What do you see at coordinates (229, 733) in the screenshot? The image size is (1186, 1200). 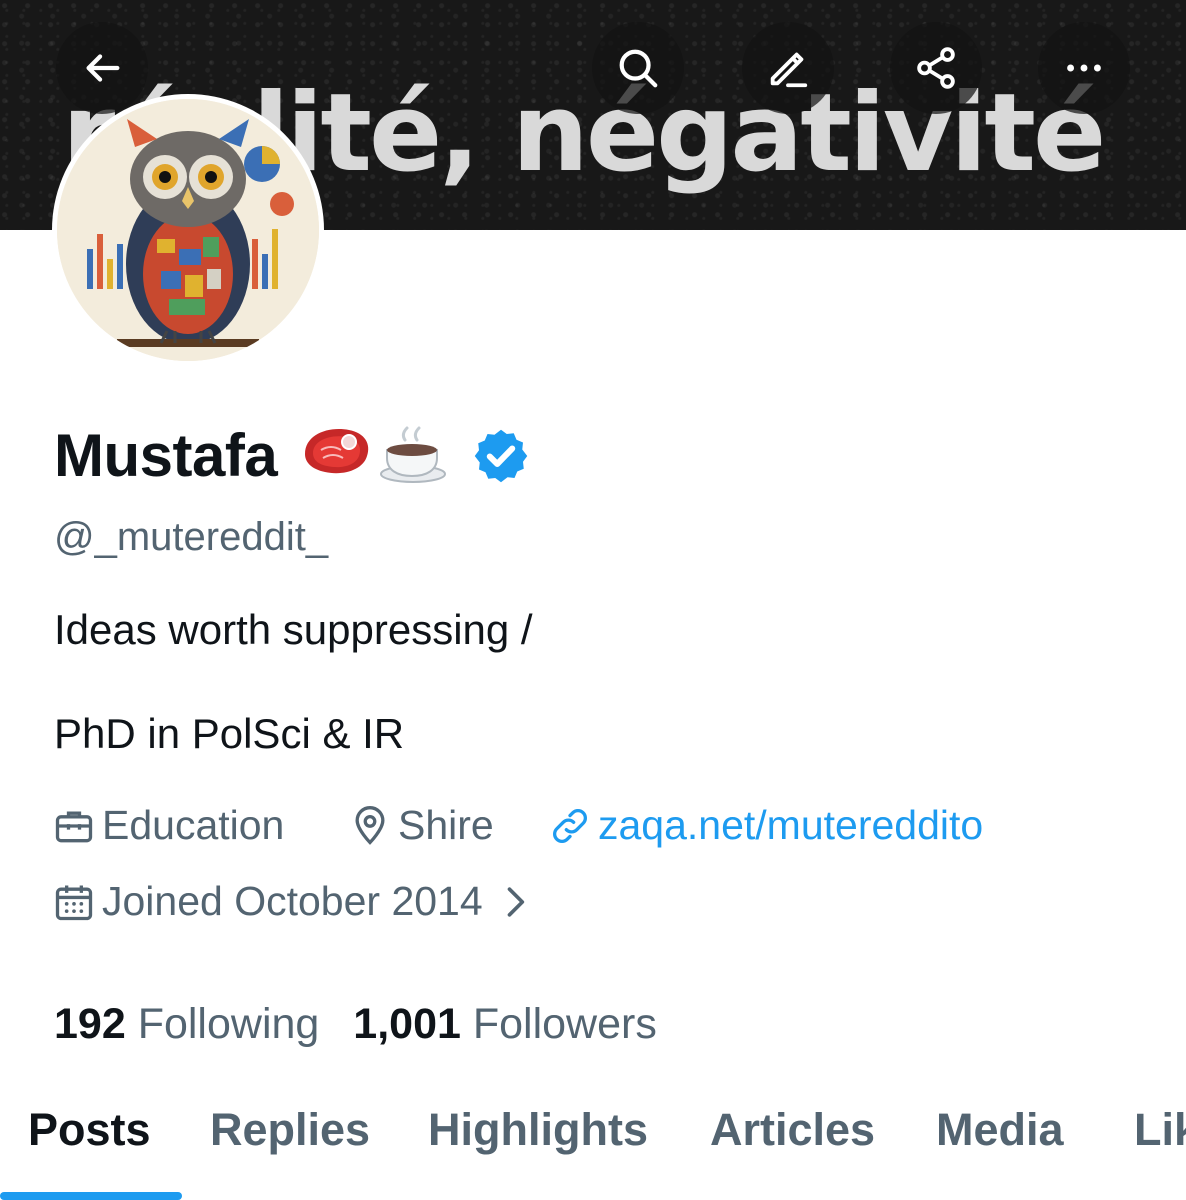 I see `bio-line-2: PhD in PolSci & IR` at bounding box center [229, 733].